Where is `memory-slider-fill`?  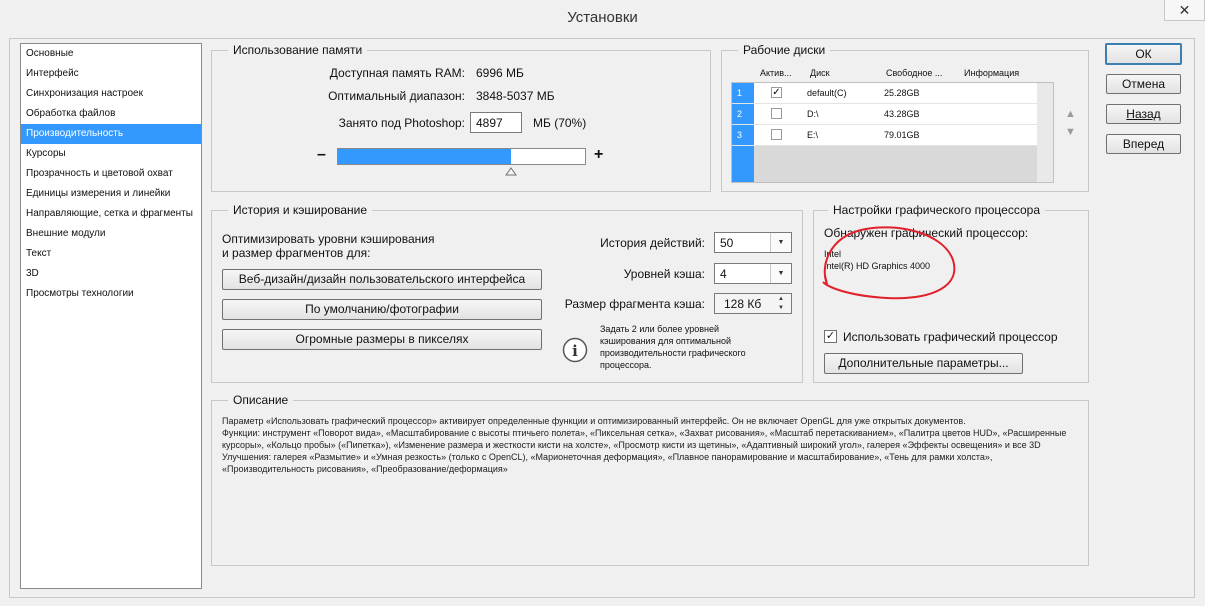 memory-slider-fill is located at coordinates (424, 156).